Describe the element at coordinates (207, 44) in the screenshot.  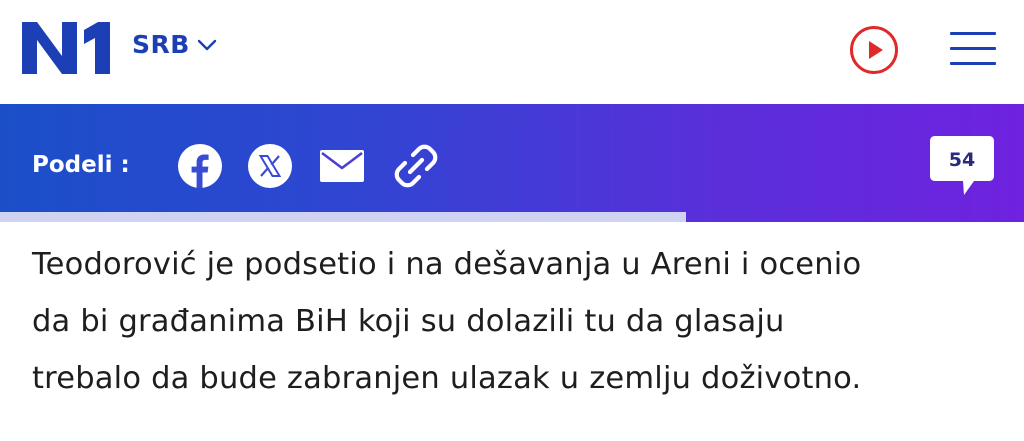
I see `chevron-down-icon` at that location.